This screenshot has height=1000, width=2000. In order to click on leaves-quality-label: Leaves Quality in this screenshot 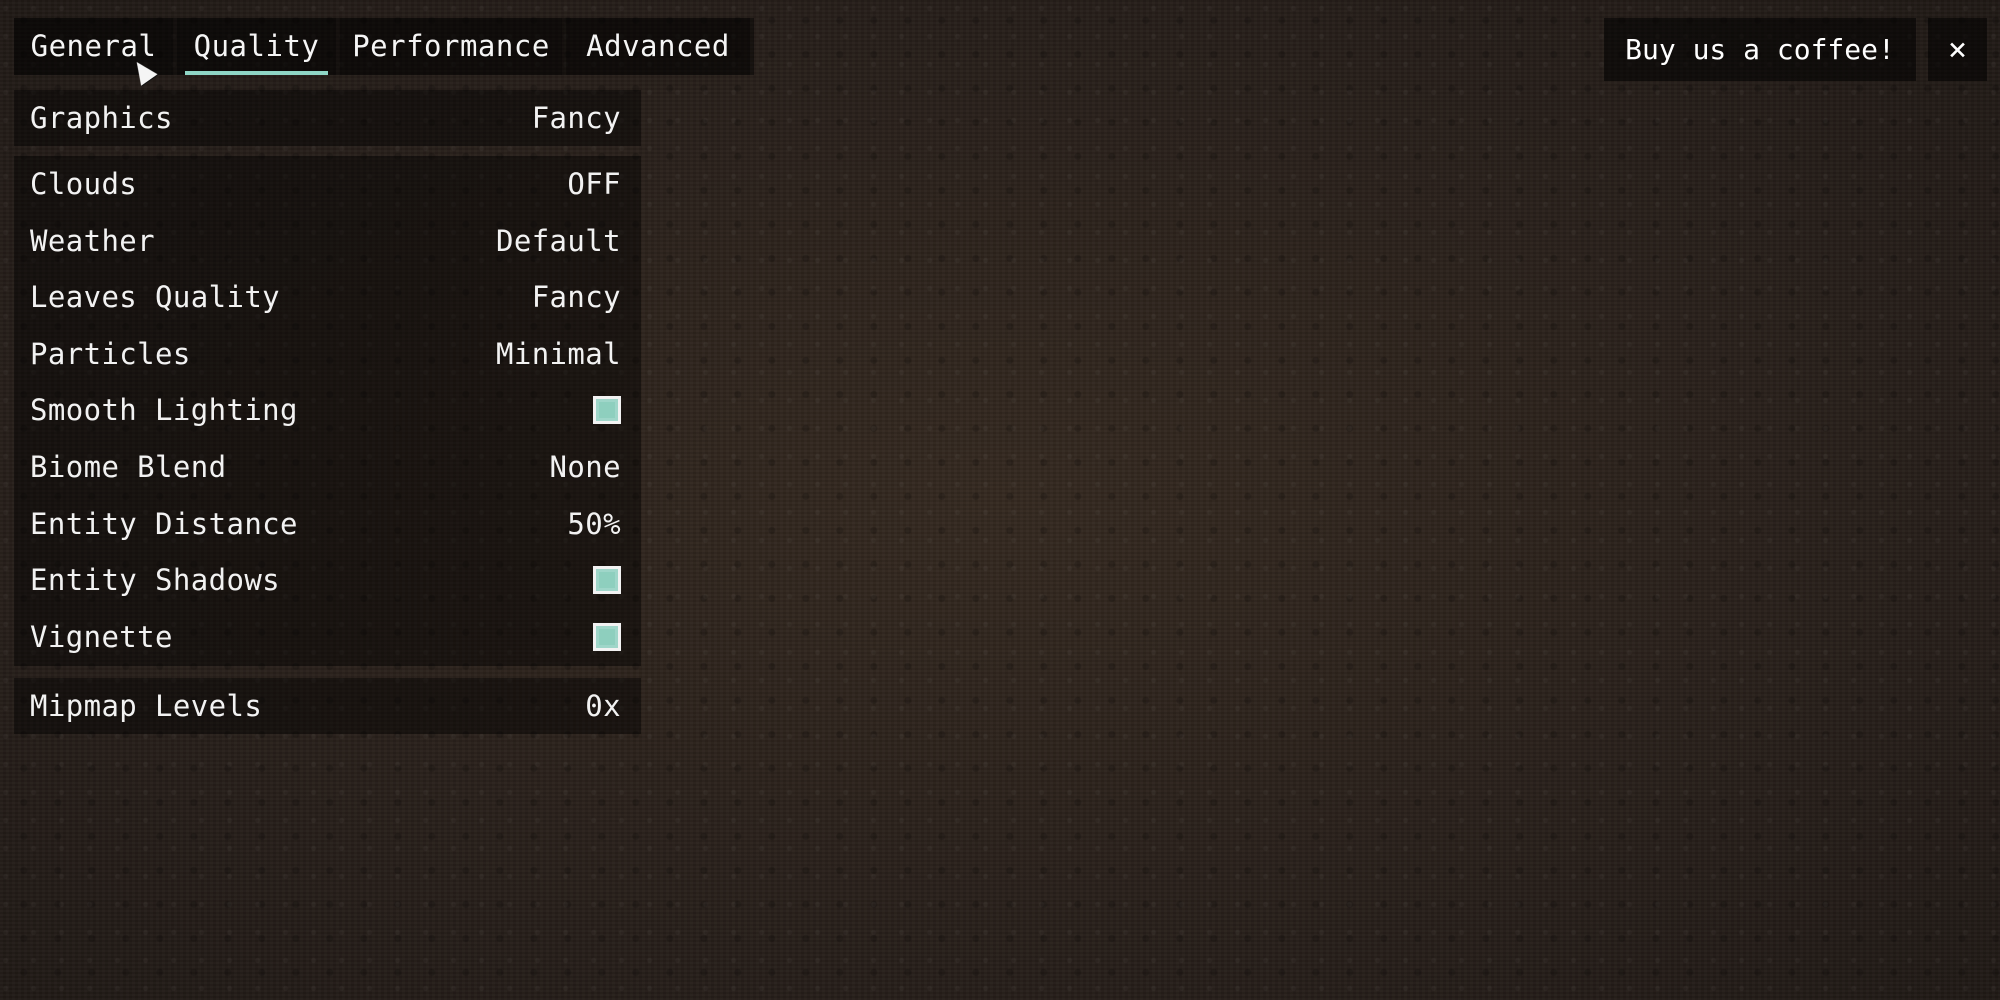, I will do `click(155, 297)`.